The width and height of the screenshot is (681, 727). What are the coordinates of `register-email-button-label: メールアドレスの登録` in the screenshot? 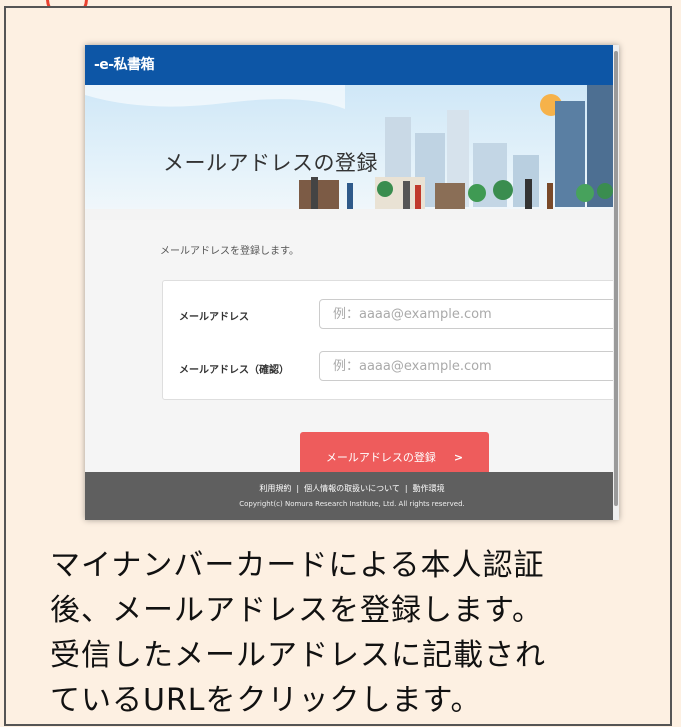 It's located at (380, 457).